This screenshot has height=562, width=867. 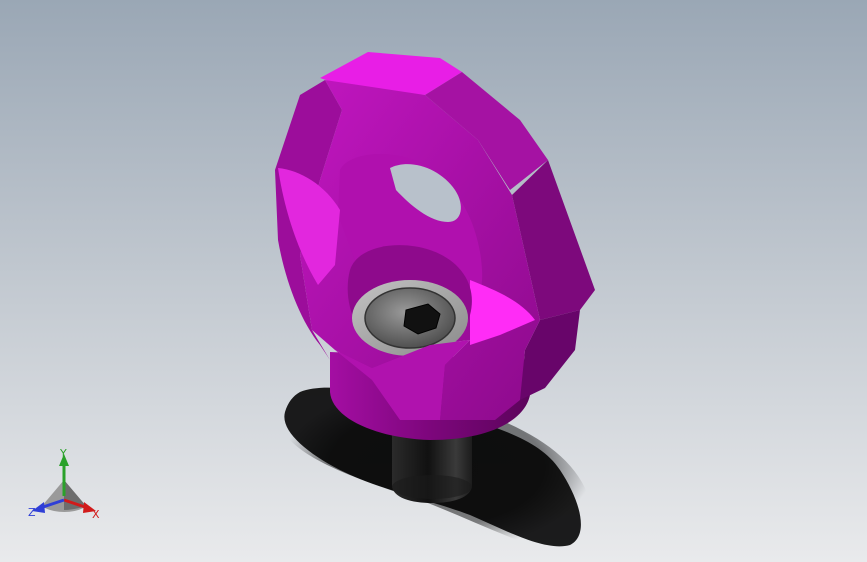 I want to click on triad-y-label: Y, so click(x=63, y=454).